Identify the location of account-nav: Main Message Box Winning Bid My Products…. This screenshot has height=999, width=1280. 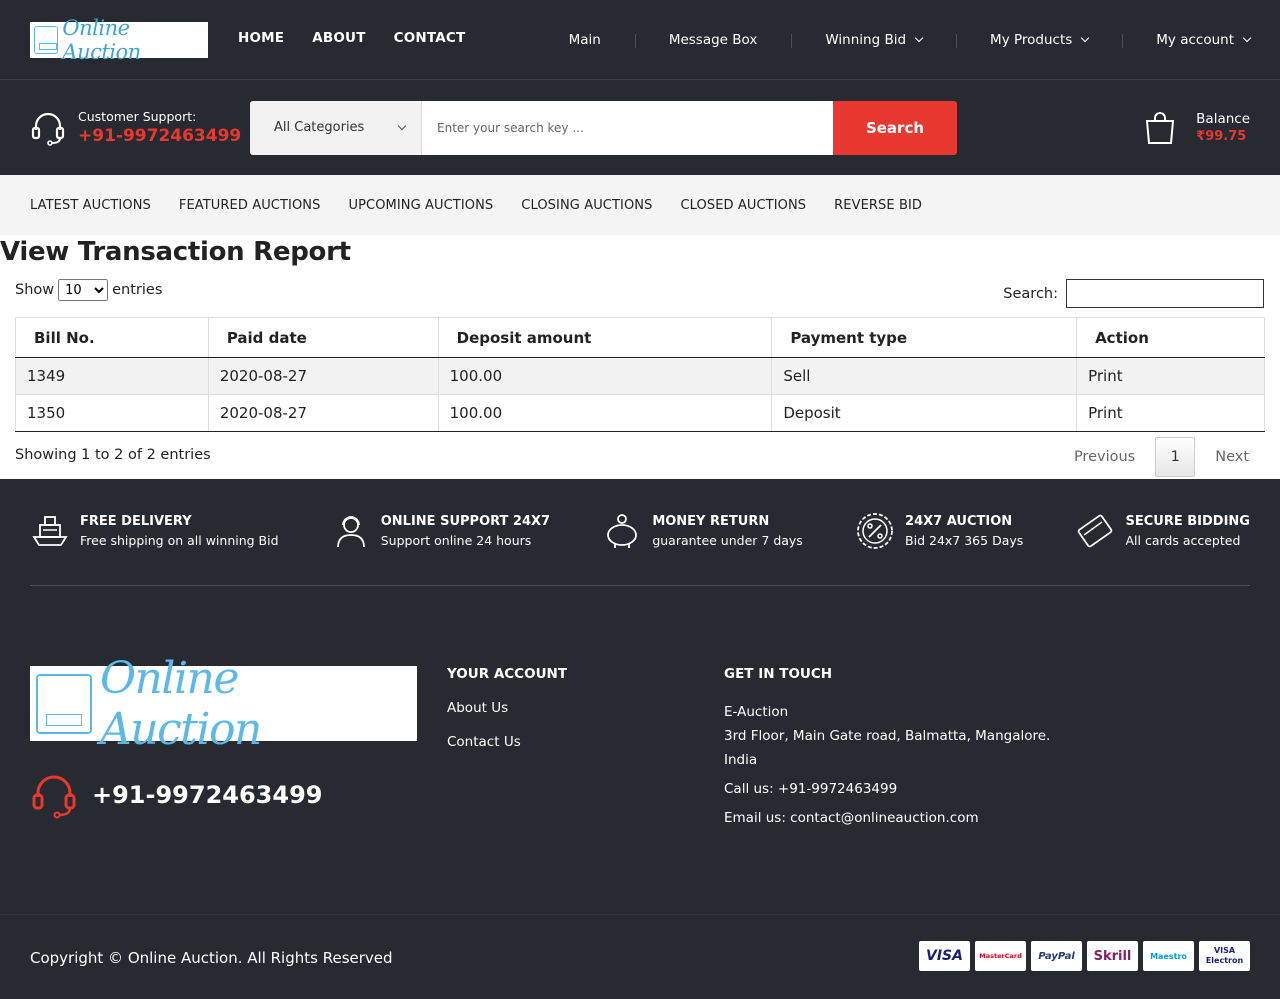
(893, 40).